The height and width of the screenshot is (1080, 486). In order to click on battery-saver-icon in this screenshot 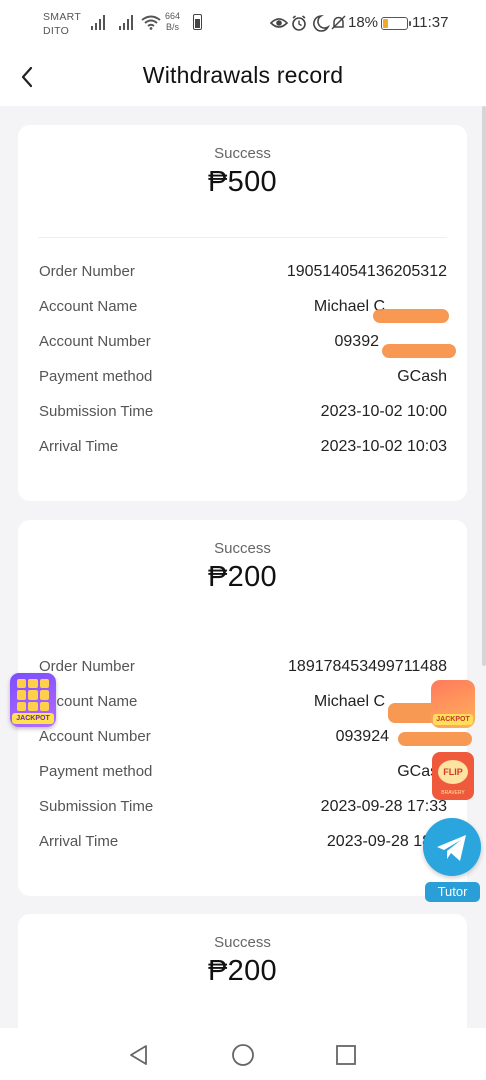, I will do `click(197, 22)`.